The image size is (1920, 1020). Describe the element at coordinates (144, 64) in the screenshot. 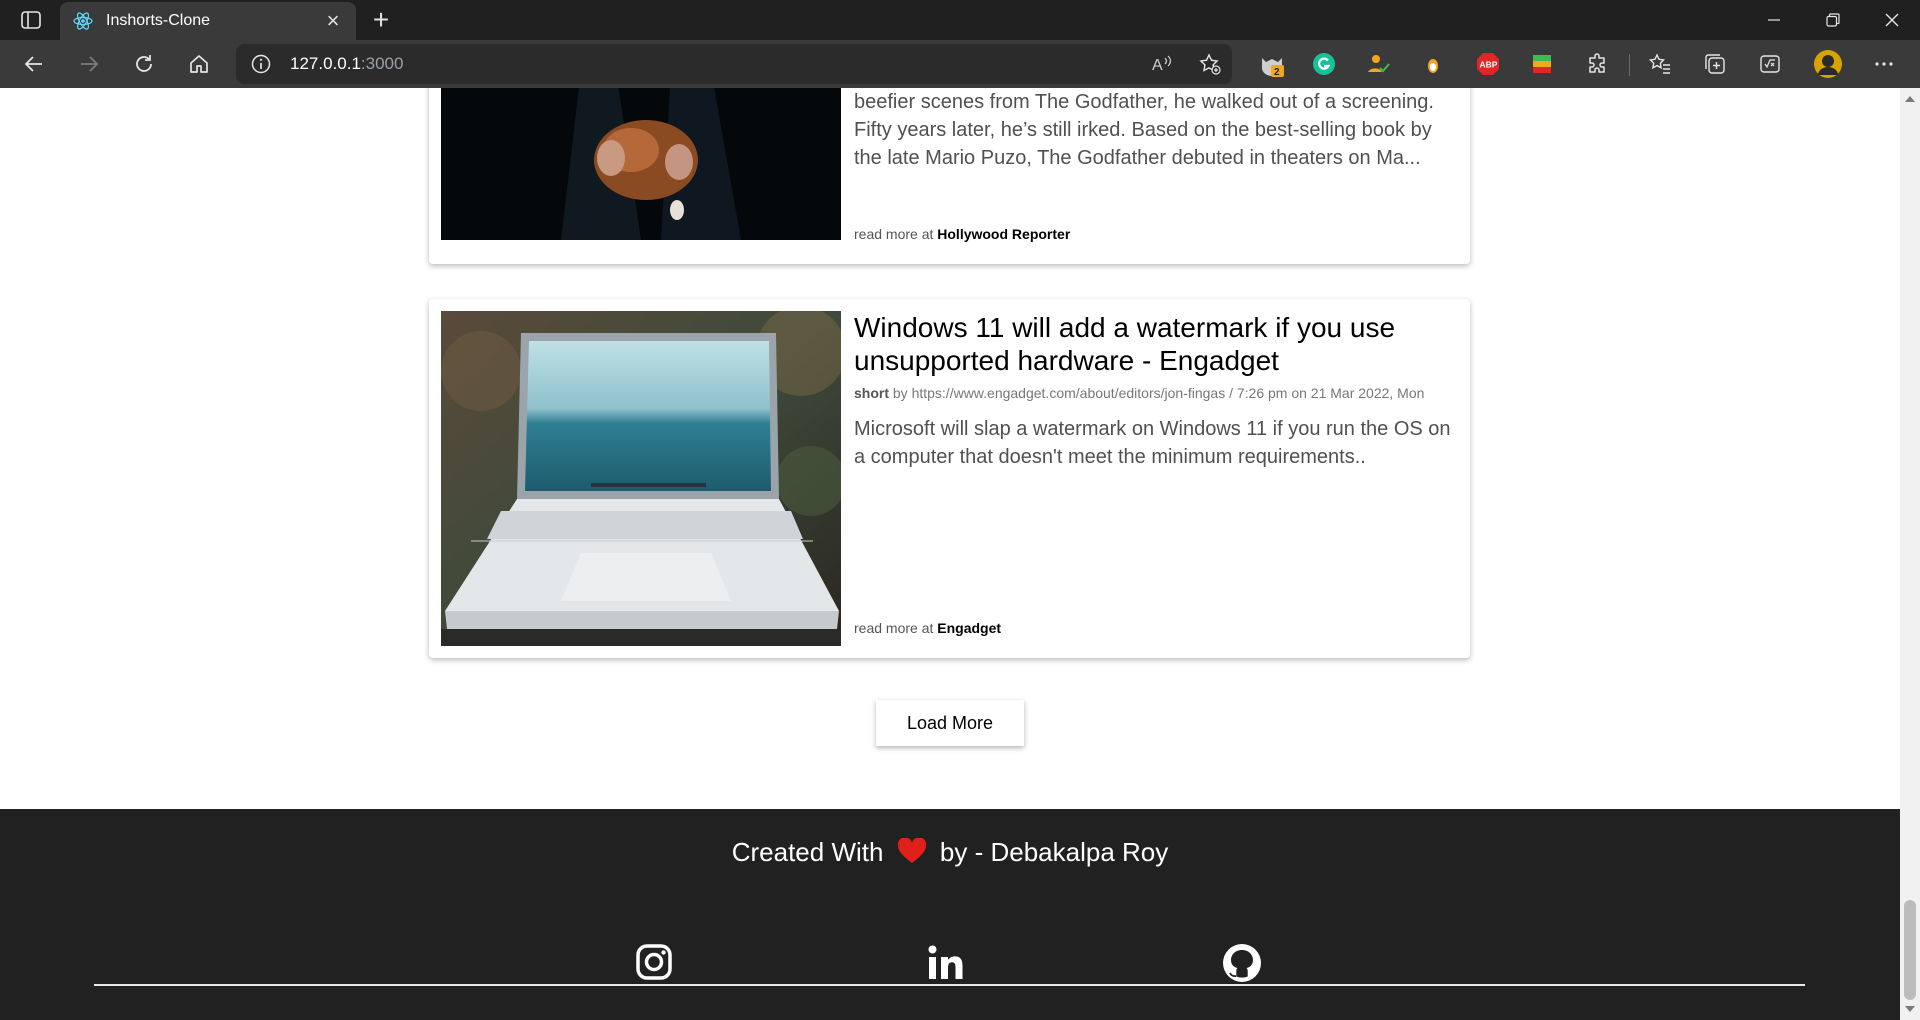

I see `refresh-icon` at that location.